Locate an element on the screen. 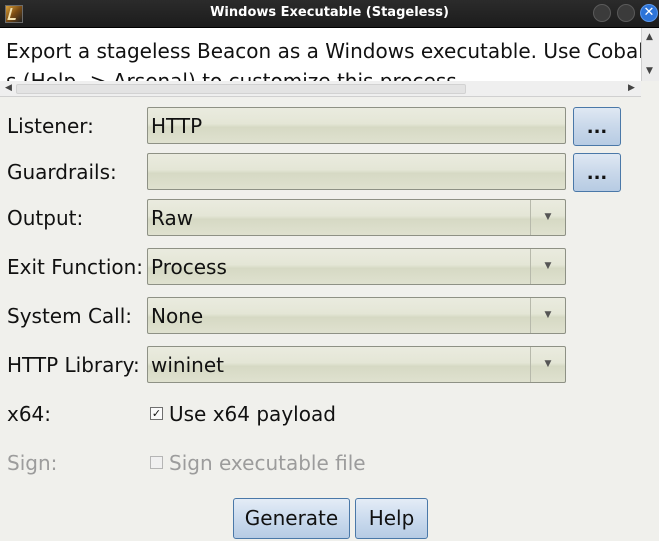  close-icon: ✕ is located at coordinates (649, 12).